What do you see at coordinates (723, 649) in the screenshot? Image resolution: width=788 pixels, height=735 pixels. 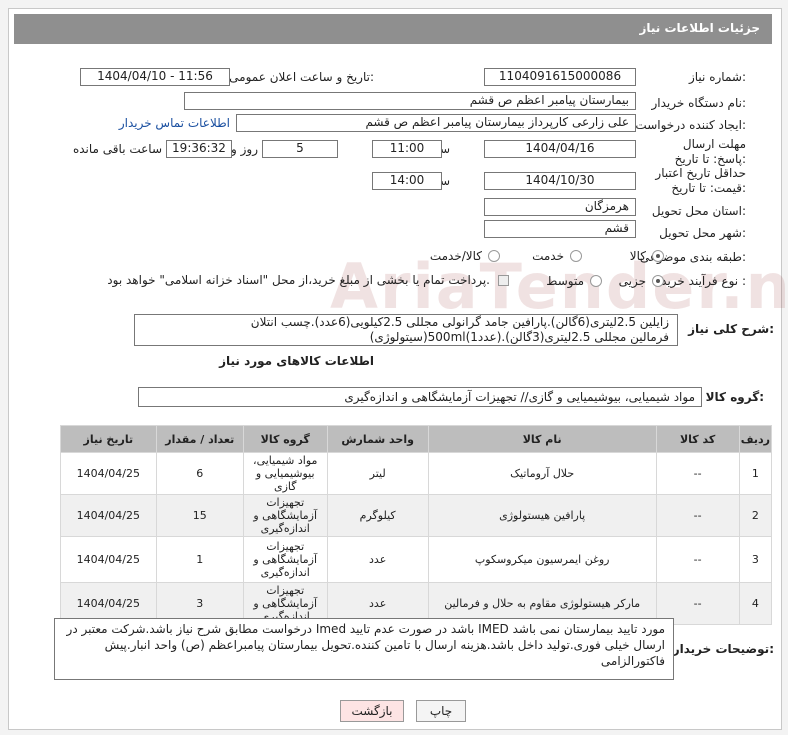 I see `buyer-notes-label: توضیحات خریدار:` at bounding box center [723, 649].